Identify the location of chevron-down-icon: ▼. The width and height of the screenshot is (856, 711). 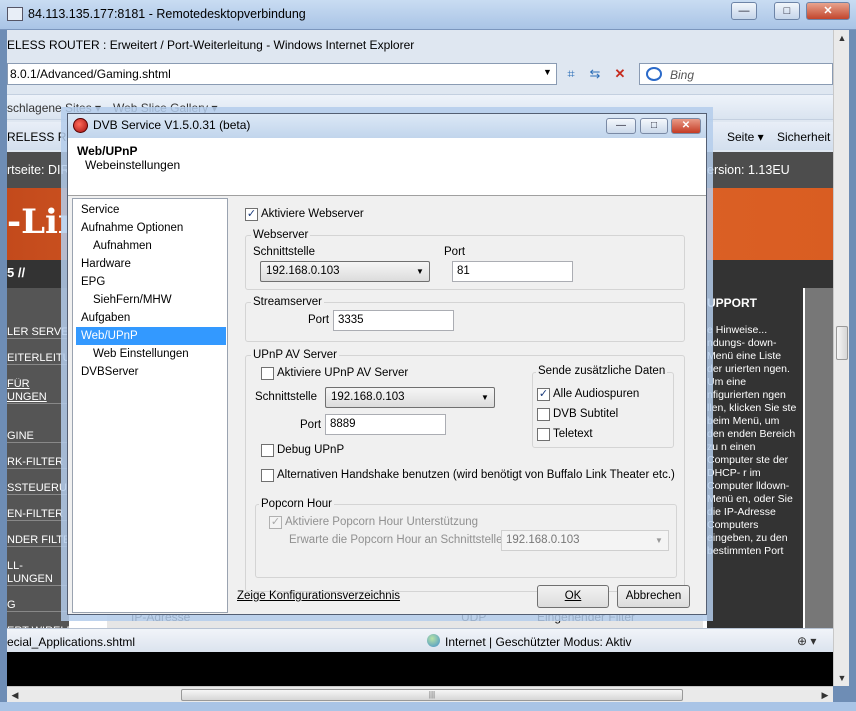
(420, 271).